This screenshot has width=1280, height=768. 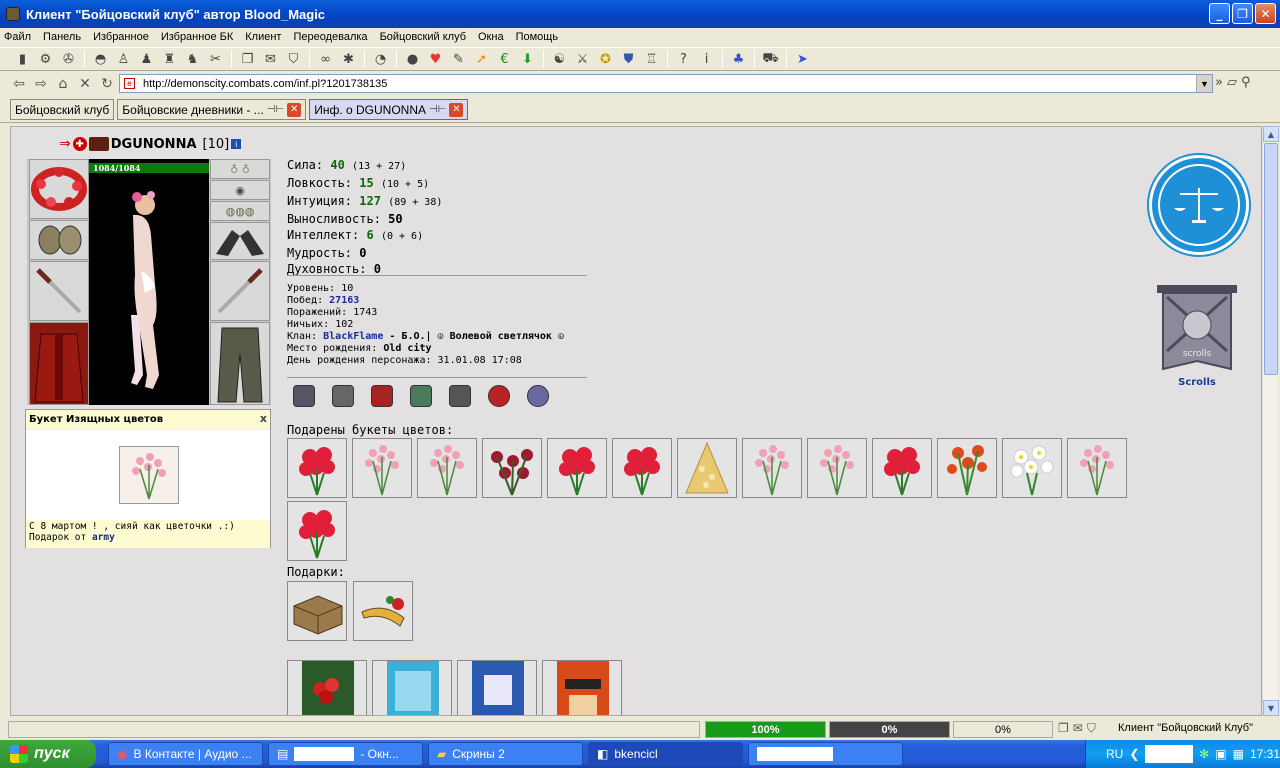 What do you see at coordinates (98, 144) in the screenshot?
I see `clan-icon` at bounding box center [98, 144].